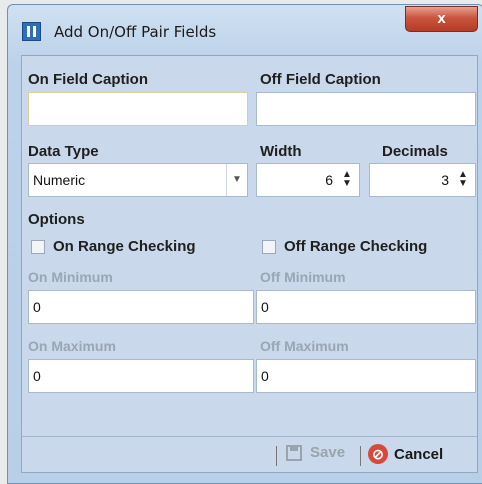 This screenshot has height=484, width=482. I want to click on decimals-label: Decimals, so click(415, 151).